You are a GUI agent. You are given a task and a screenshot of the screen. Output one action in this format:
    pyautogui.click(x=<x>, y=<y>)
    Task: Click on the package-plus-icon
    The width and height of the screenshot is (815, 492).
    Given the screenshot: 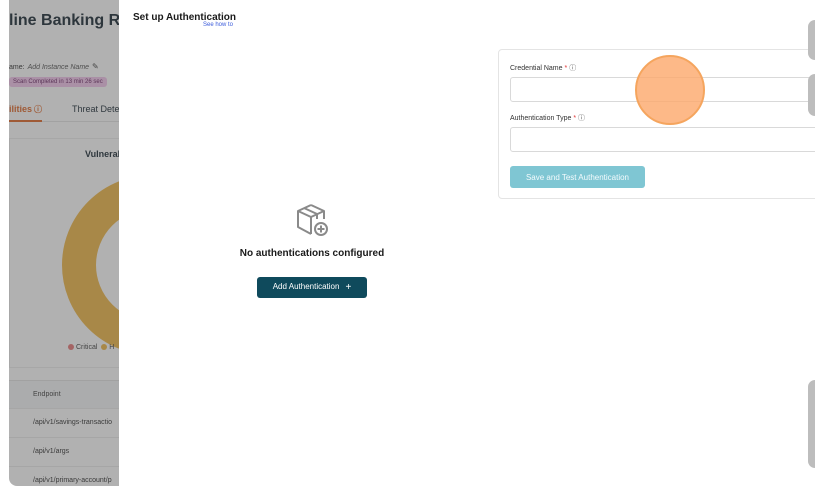 What is the action you would take?
    pyautogui.click(x=312, y=220)
    